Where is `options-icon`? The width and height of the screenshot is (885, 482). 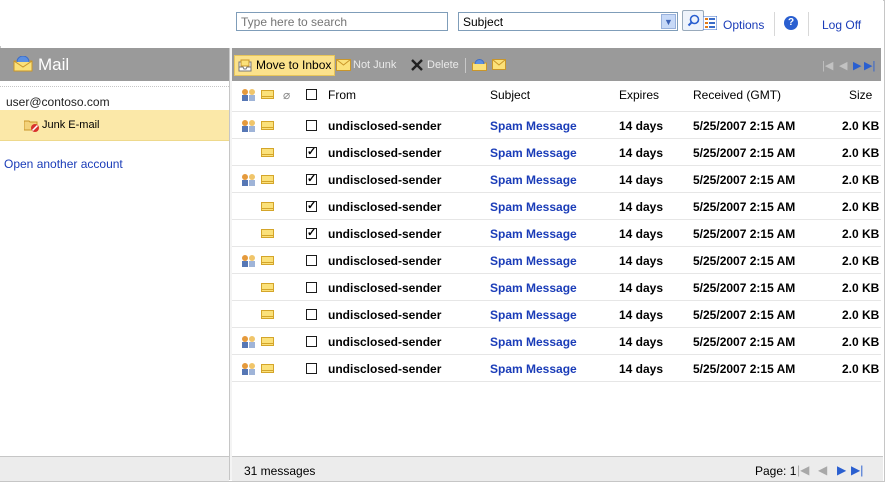 options-icon is located at coordinates (710, 23).